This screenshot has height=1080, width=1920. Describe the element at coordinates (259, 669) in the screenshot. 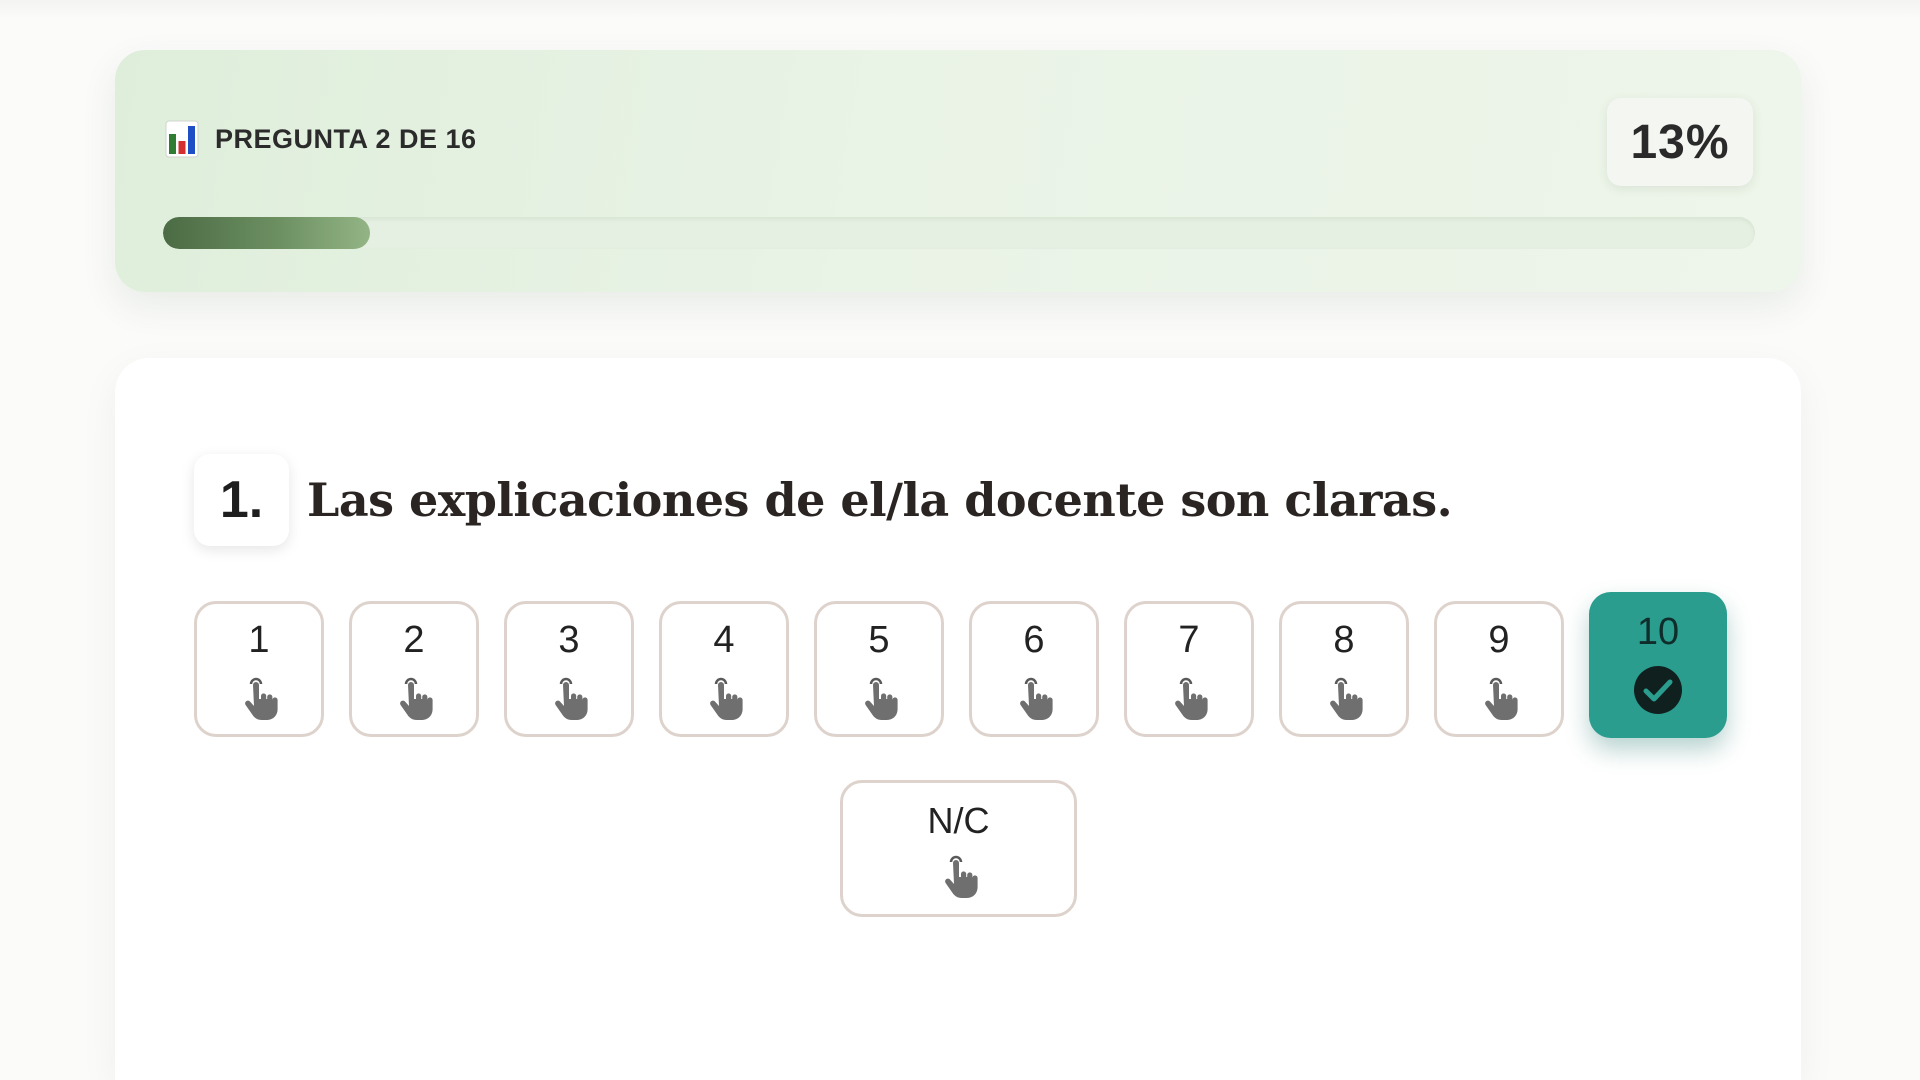

I see `option-1-button: 1` at that location.